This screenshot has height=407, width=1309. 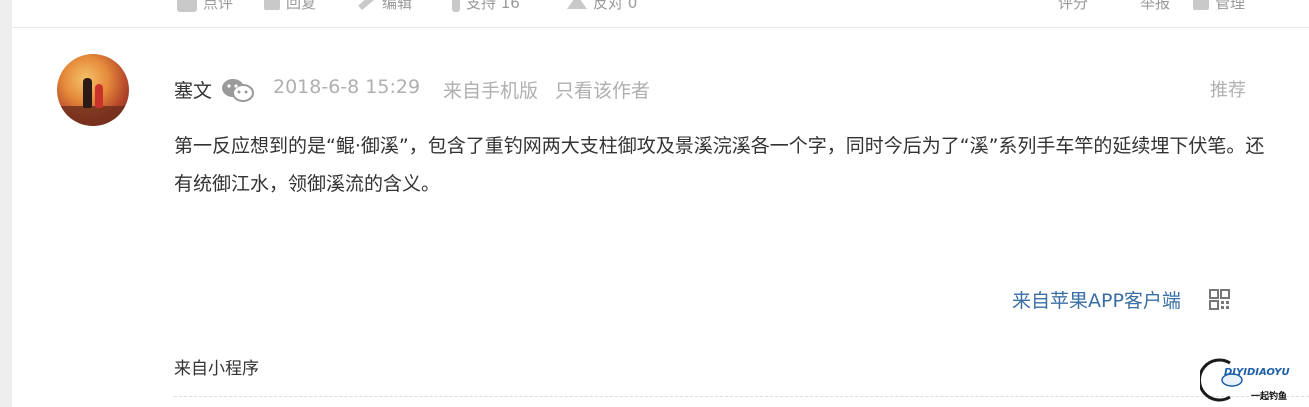 I want to click on comment-label: 点评, so click(x=218, y=6).